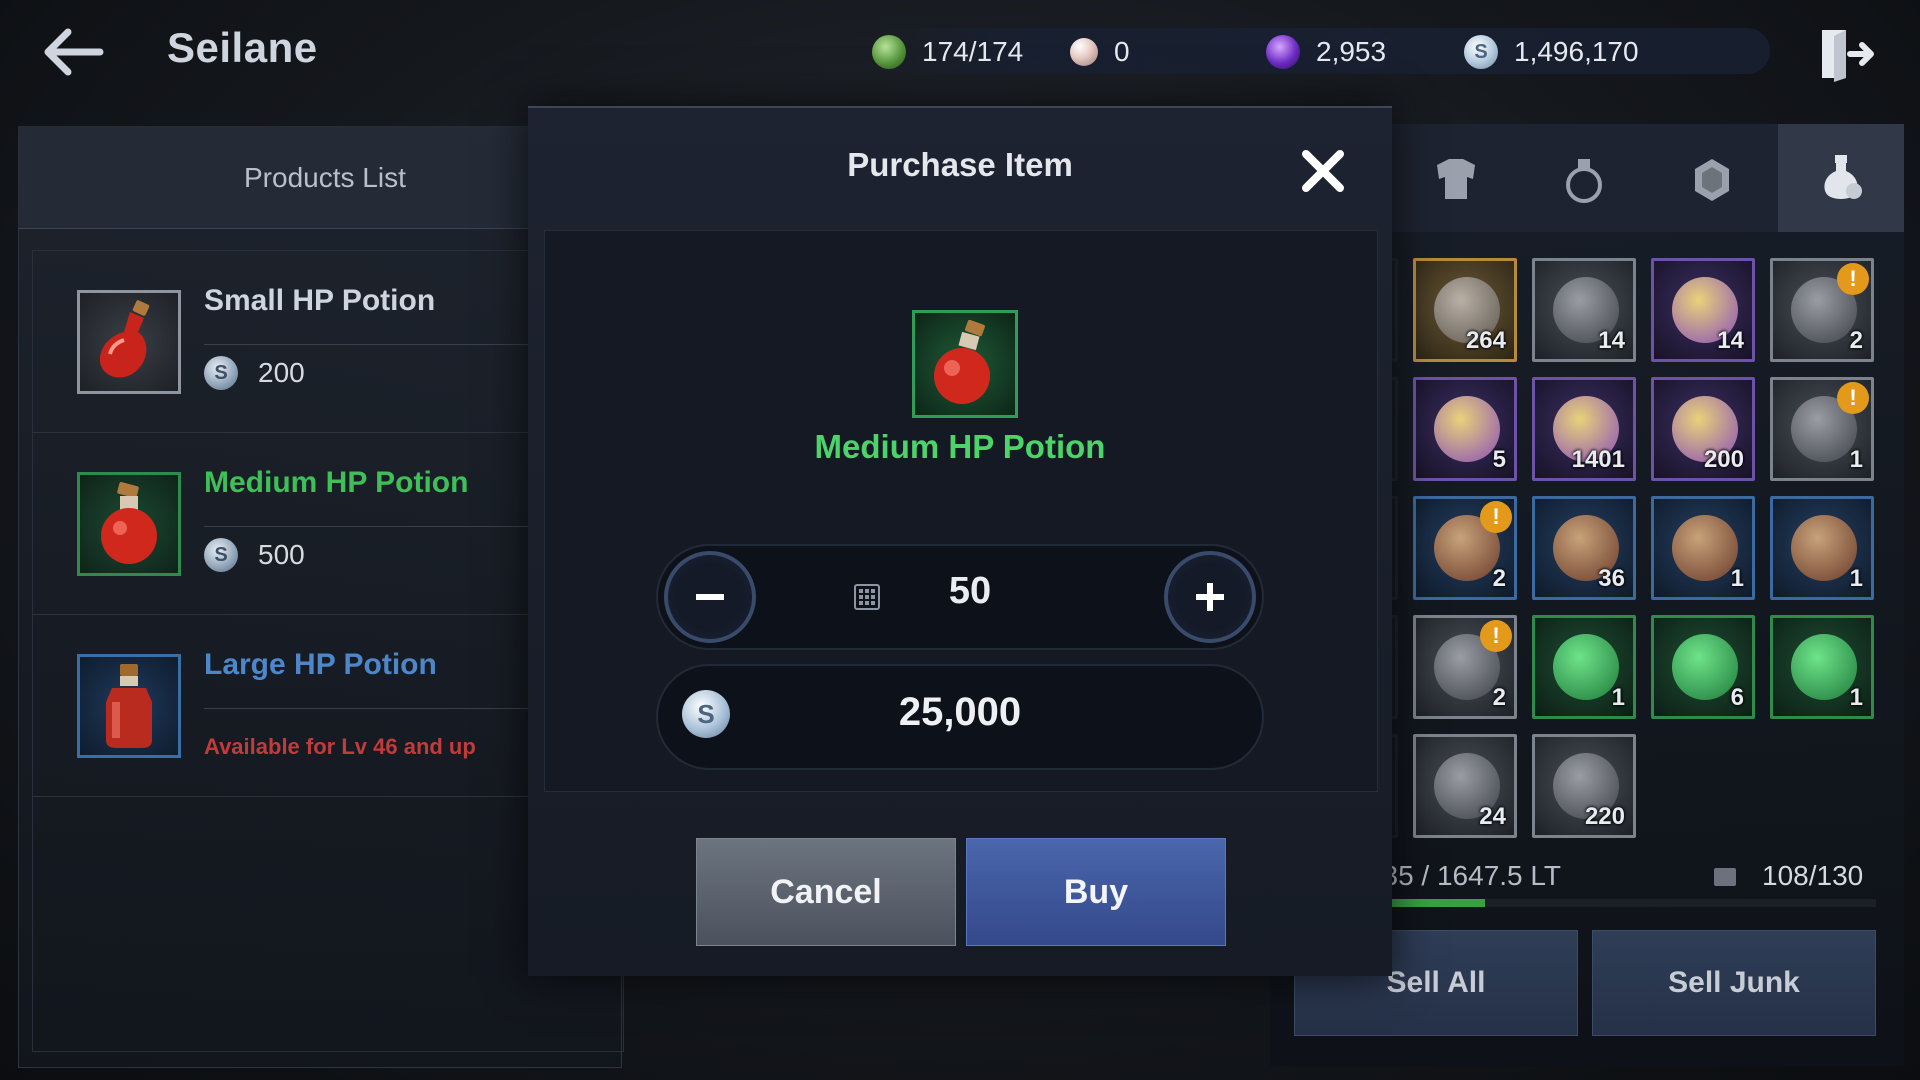 Image resolution: width=1920 pixels, height=1080 pixels. I want to click on level-requirement: Available for Lv 46 and up, so click(340, 746).